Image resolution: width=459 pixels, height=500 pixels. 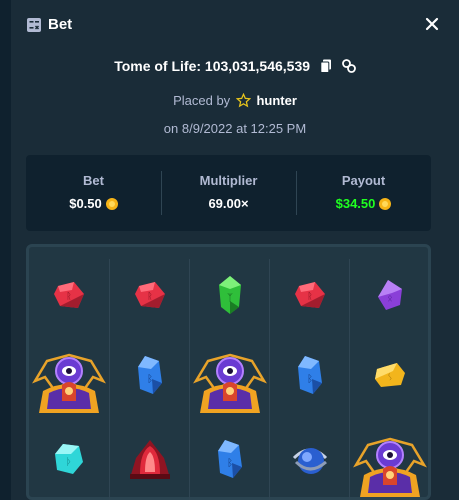 What do you see at coordinates (235, 25) in the screenshot?
I see `modal-header: Bet` at bounding box center [235, 25].